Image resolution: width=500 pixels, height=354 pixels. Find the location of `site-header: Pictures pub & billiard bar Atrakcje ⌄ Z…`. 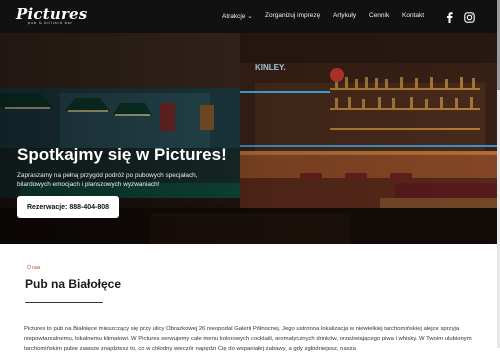

site-header: Pictures pub & billiard bar Atrakcje ⌄ Z… is located at coordinates (250, 16).